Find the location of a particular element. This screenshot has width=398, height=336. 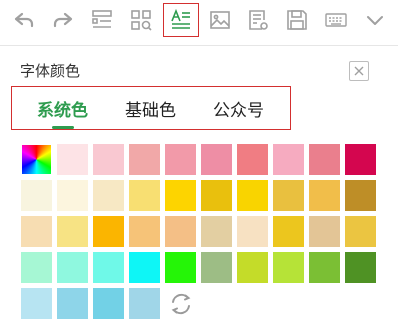

image-icon is located at coordinates (220, 20).